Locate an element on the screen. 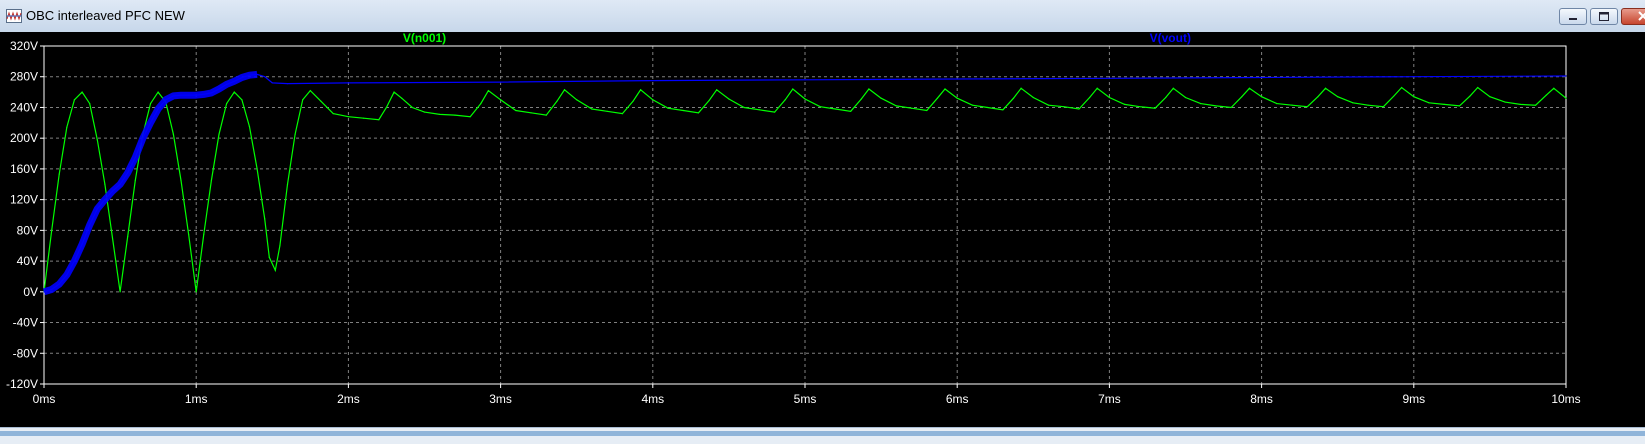 This screenshot has height=444, width=1645. maximize-button is located at coordinates (1604, 16).